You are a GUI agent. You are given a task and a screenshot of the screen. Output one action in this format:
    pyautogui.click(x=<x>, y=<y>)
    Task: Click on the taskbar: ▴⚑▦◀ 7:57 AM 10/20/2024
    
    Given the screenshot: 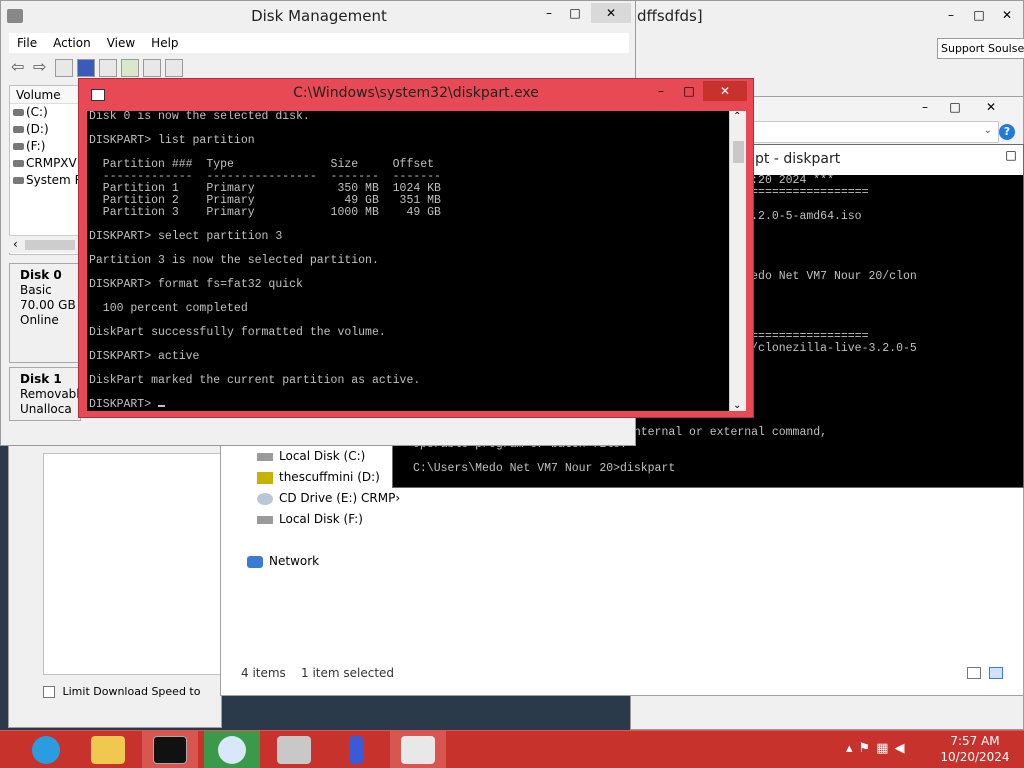 What is the action you would take?
    pyautogui.click(x=512, y=749)
    